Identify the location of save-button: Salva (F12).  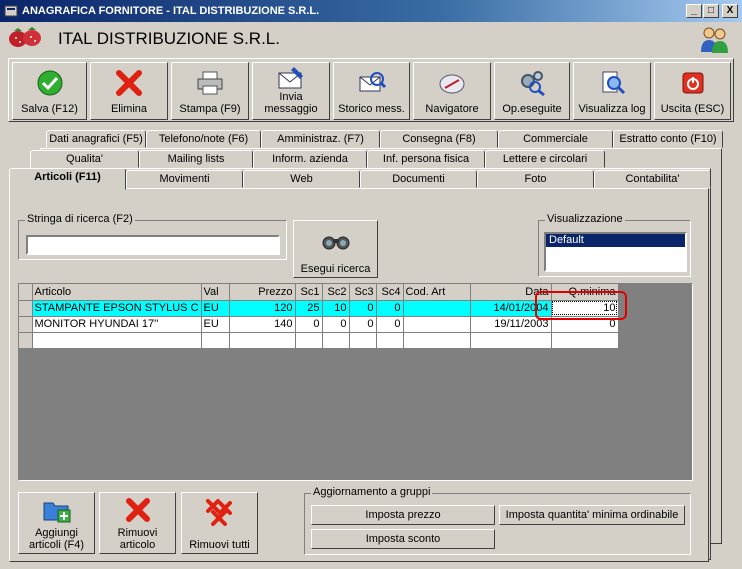
(49, 91).